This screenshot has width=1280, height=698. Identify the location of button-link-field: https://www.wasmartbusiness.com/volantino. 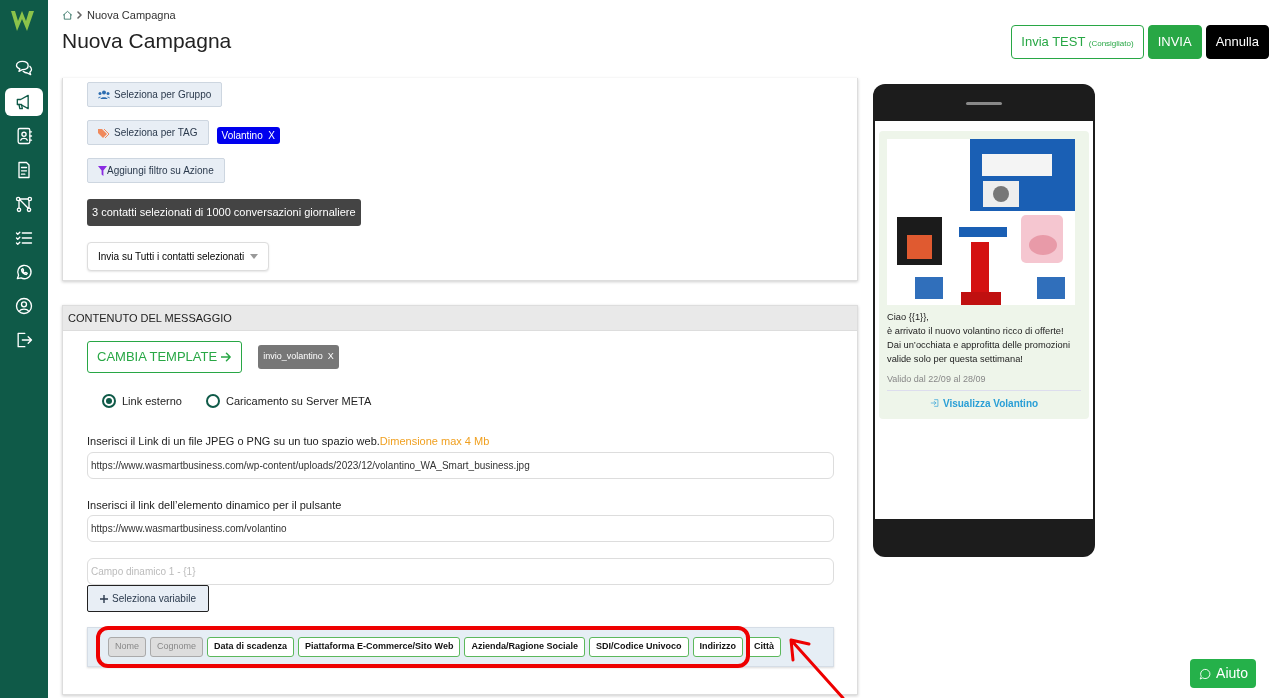
(460, 528).